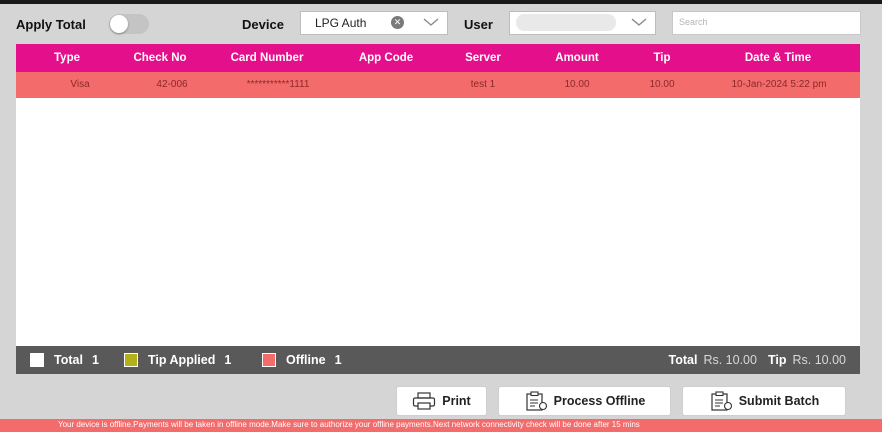 The height and width of the screenshot is (432, 882). What do you see at coordinates (95, 360) in the screenshot?
I see `legend-total-count: 1` at bounding box center [95, 360].